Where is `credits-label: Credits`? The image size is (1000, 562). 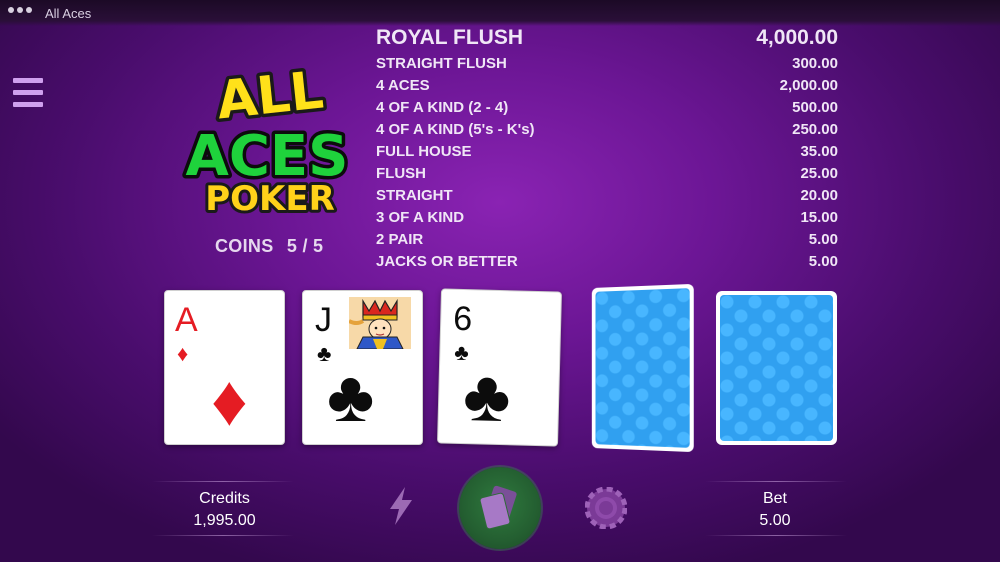 credits-label: Credits is located at coordinates (224, 498).